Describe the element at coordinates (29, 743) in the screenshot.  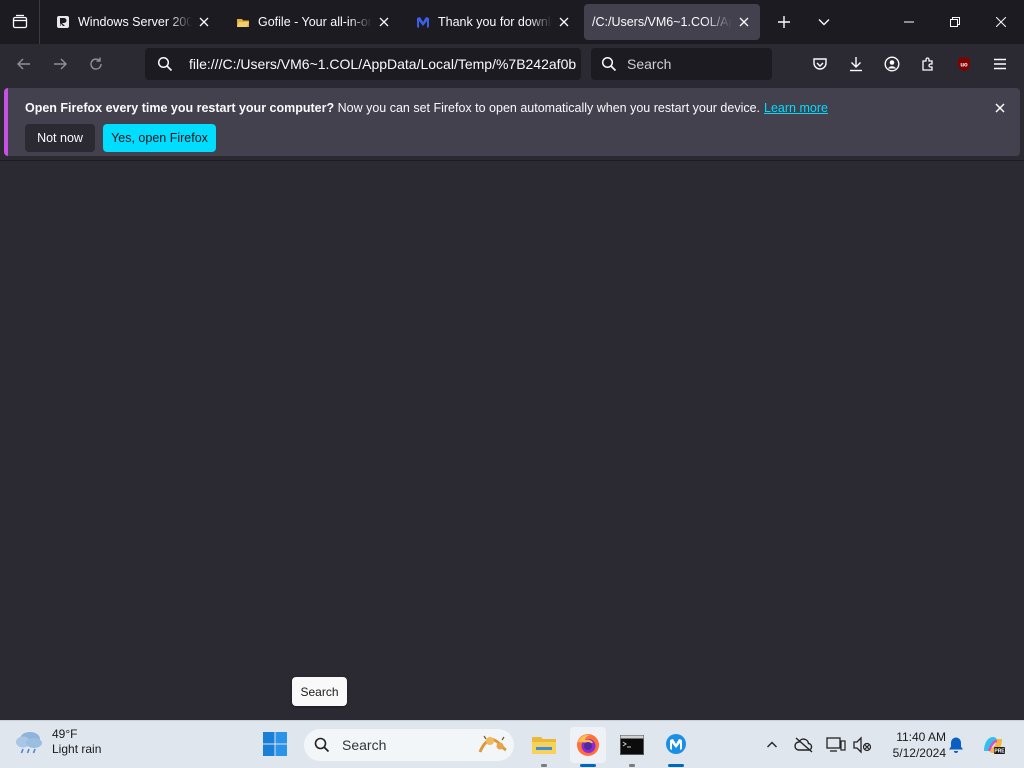
I see `rain-cloud-icon` at that location.